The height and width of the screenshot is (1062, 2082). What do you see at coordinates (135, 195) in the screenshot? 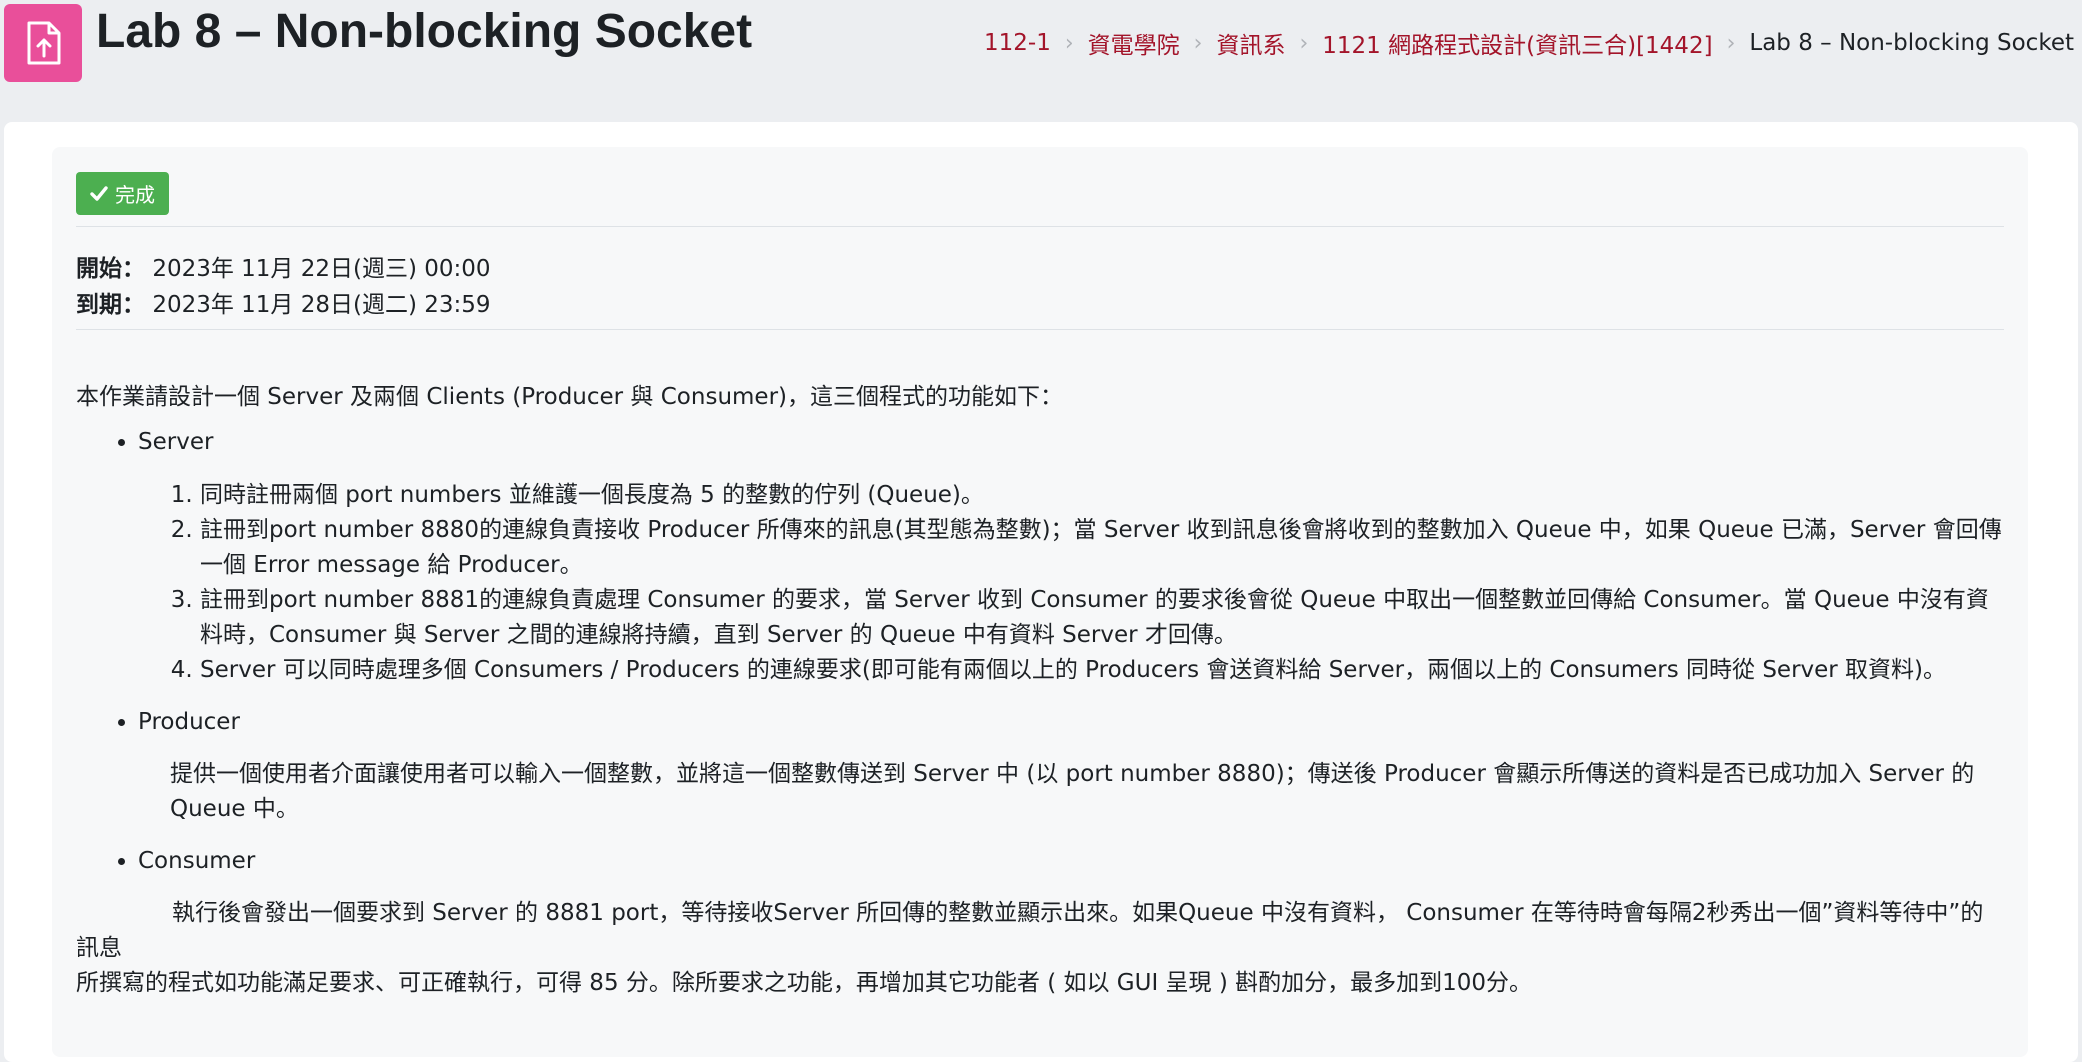
I see `completion-status-label: 完成` at bounding box center [135, 195].